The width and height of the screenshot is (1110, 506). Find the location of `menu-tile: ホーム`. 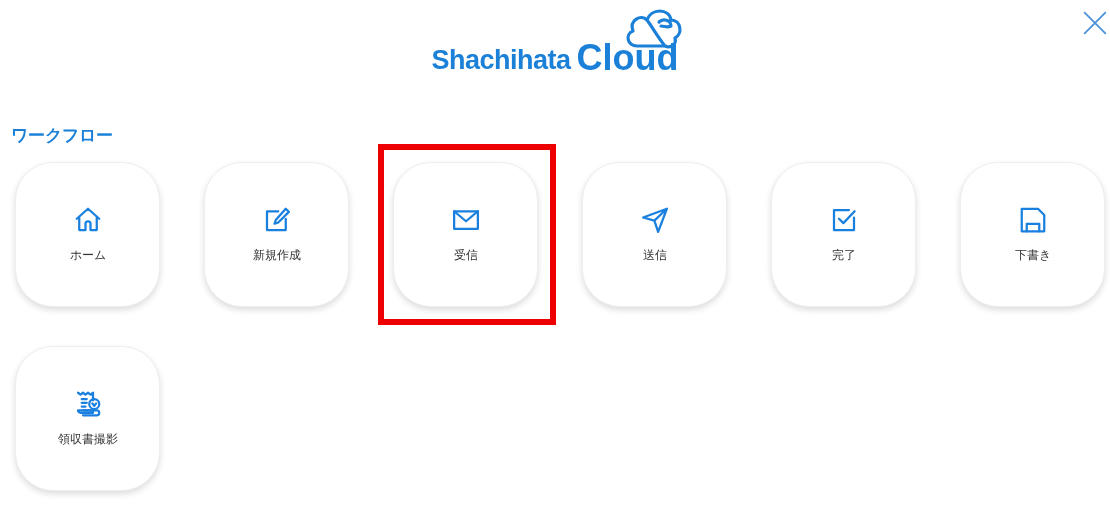

menu-tile: ホーム is located at coordinates (87, 234).